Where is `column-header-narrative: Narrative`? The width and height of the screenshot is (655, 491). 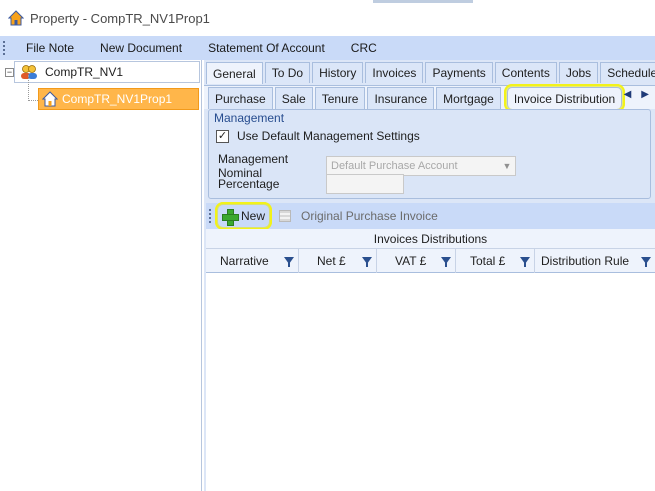 column-header-narrative: Narrative is located at coordinates (252, 261).